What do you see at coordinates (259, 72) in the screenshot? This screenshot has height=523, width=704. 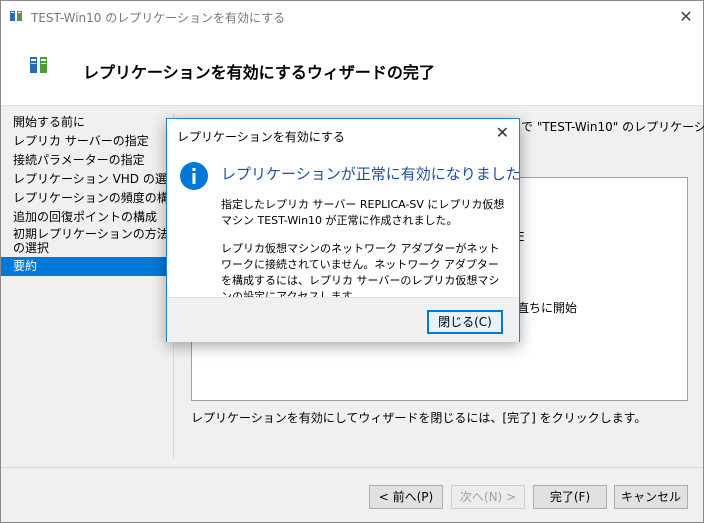 I see `page-title: レプリケーションを有効にするウィザードの完了` at bounding box center [259, 72].